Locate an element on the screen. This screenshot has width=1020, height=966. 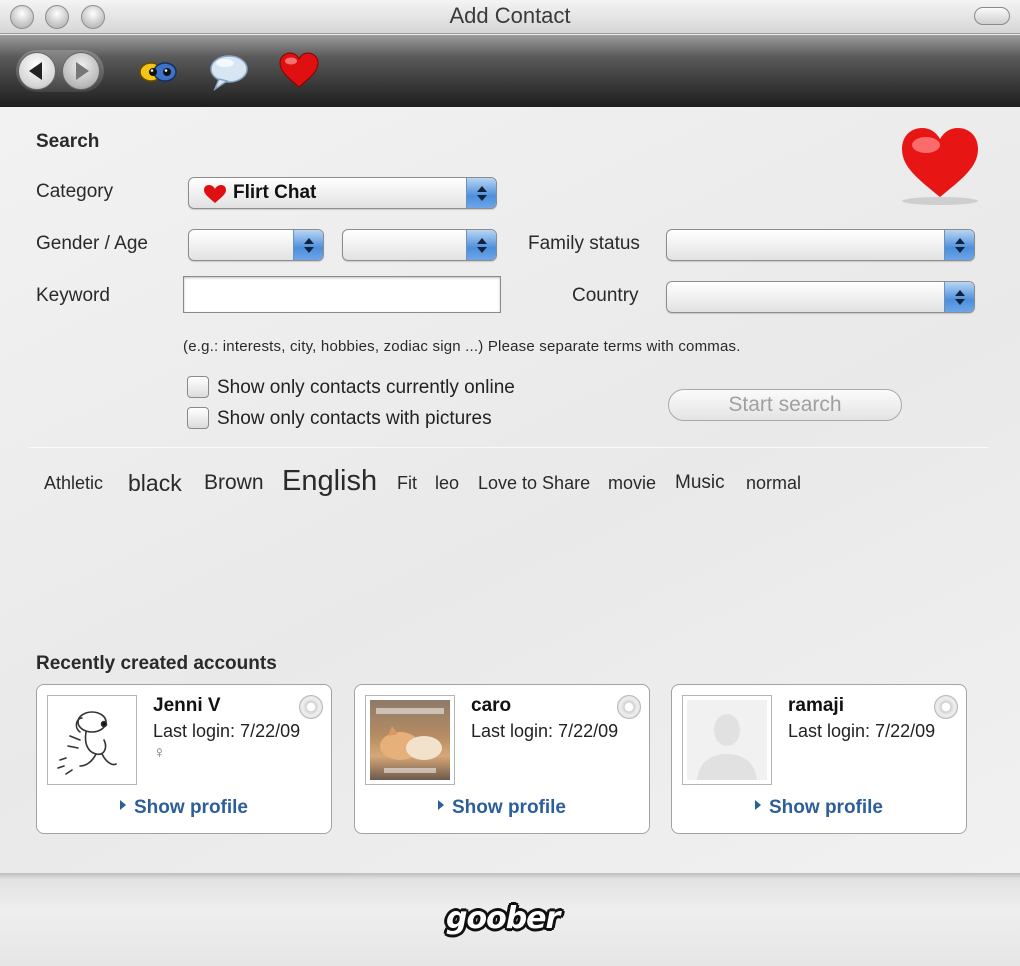
family-status-label: Family status is located at coordinates (584, 243).